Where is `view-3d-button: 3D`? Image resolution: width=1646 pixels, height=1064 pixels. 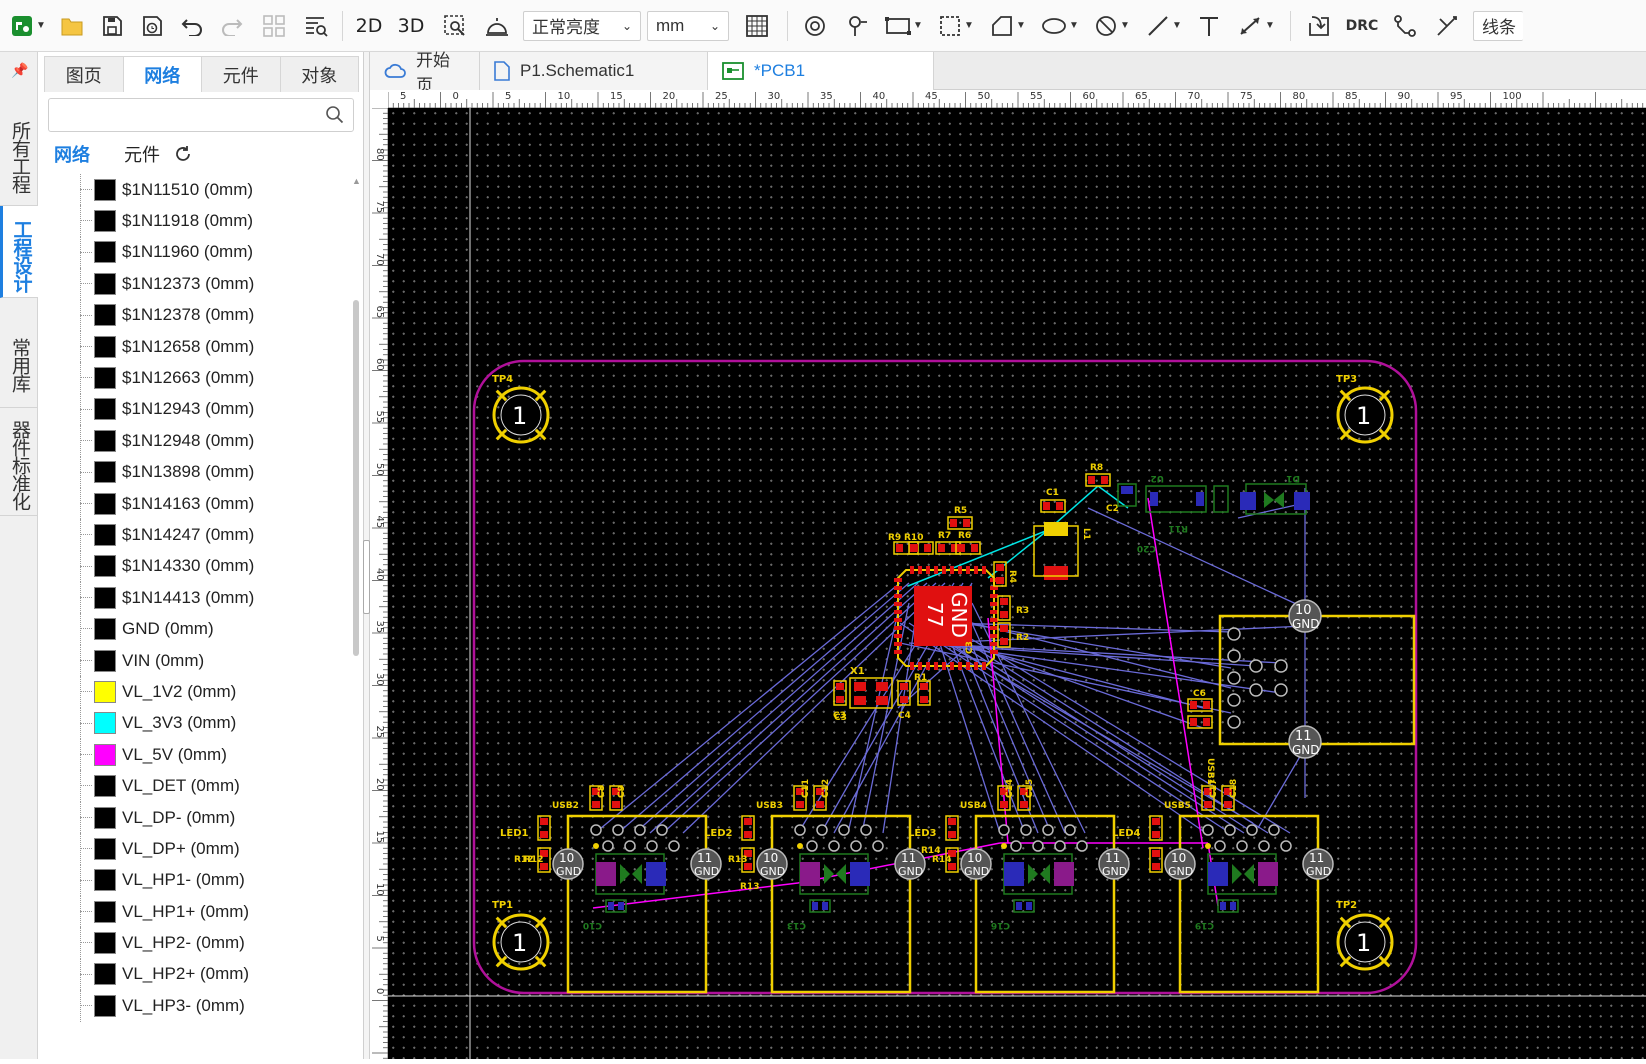 view-3d-button: 3D is located at coordinates (411, 26).